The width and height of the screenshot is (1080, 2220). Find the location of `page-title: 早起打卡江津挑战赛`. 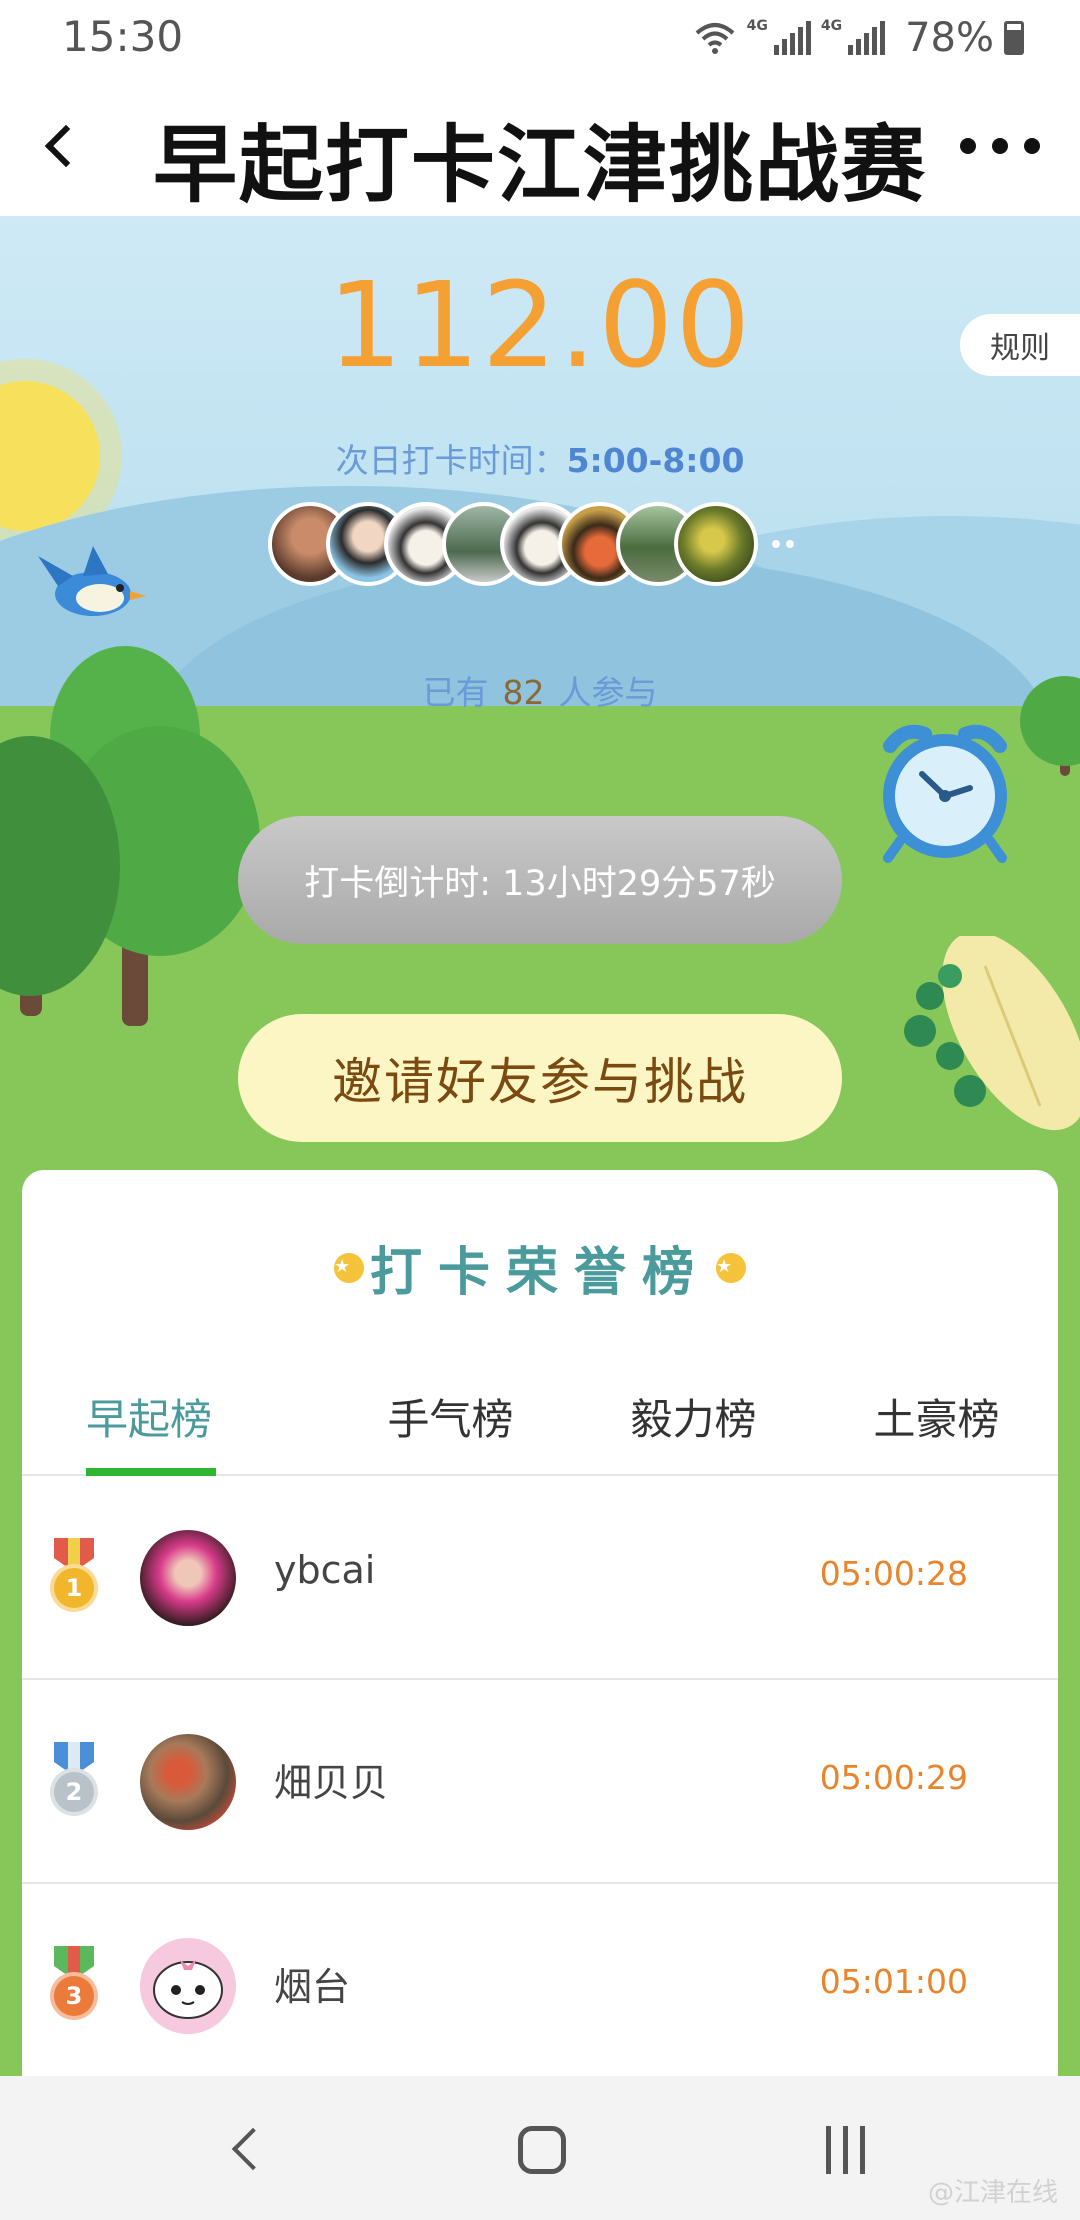

page-title: 早起打卡江津挑战赛 is located at coordinates (539, 165).